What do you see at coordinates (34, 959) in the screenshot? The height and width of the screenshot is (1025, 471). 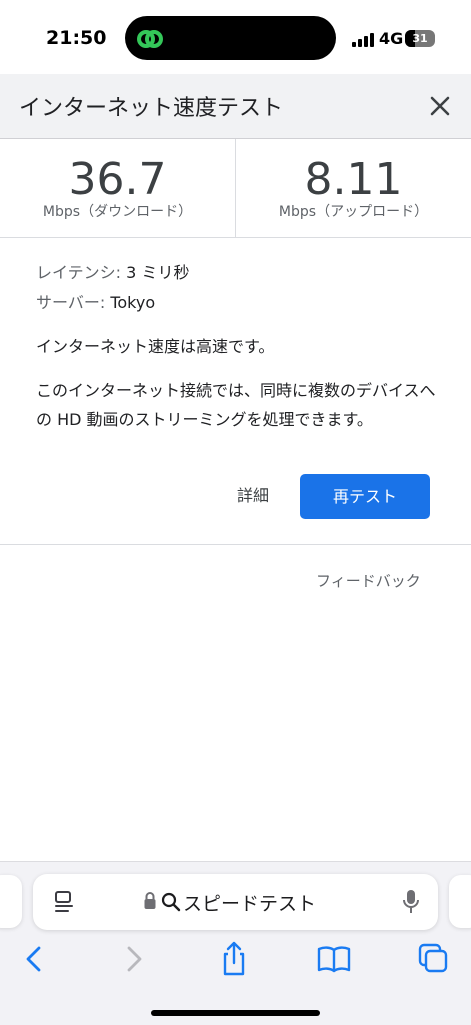 I see `back-icon` at bounding box center [34, 959].